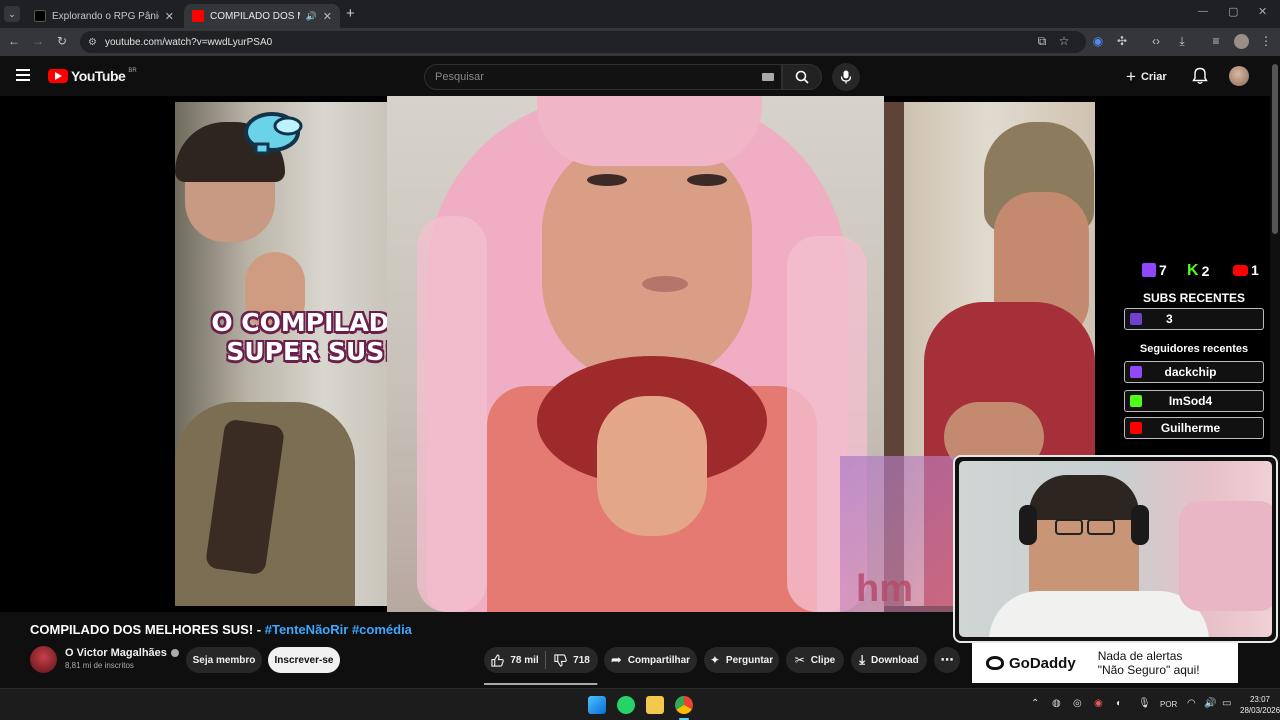 The image size is (1280, 720). I want to click on twitch-counter: 7, so click(1154, 270).